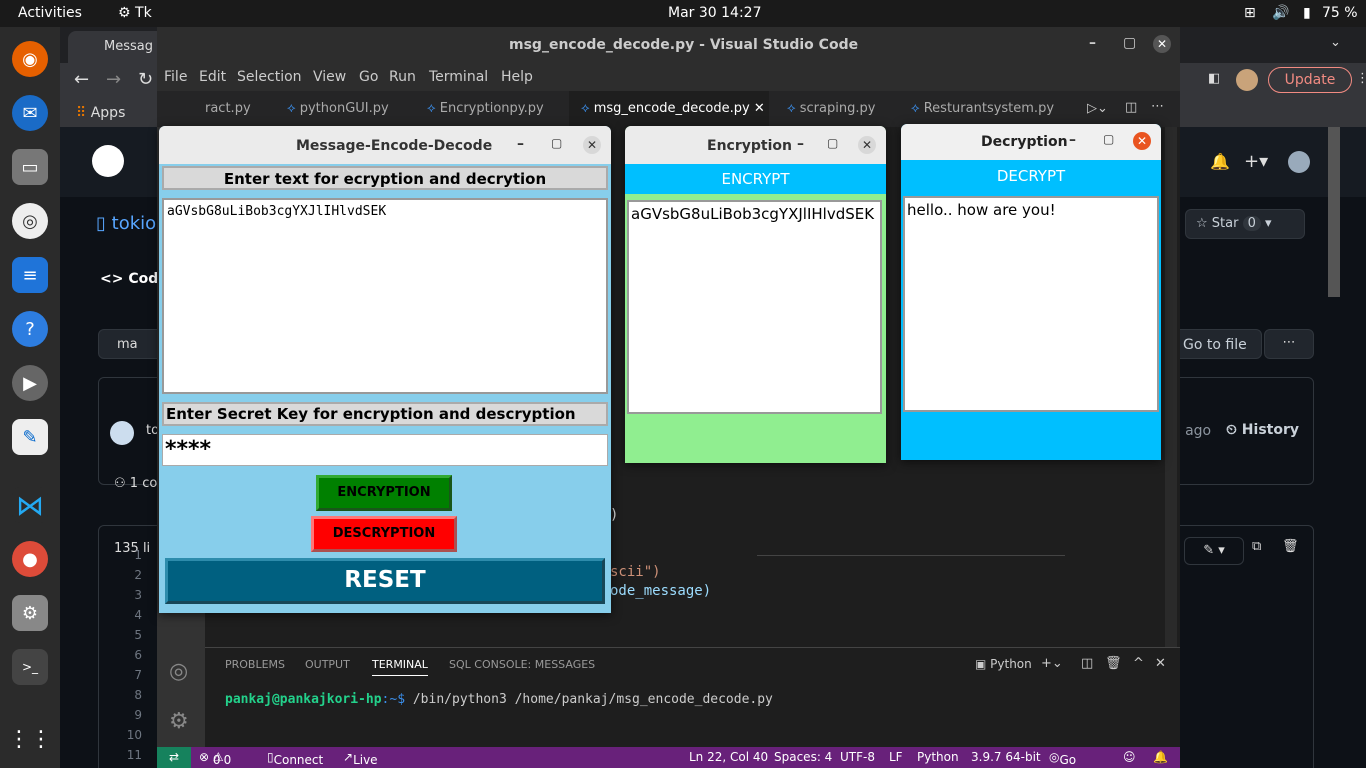 The width and height of the screenshot is (1366, 768). Describe the element at coordinates (1157, 106) in the screenshot. I see `more-actions-icon: ⋯` at that location.